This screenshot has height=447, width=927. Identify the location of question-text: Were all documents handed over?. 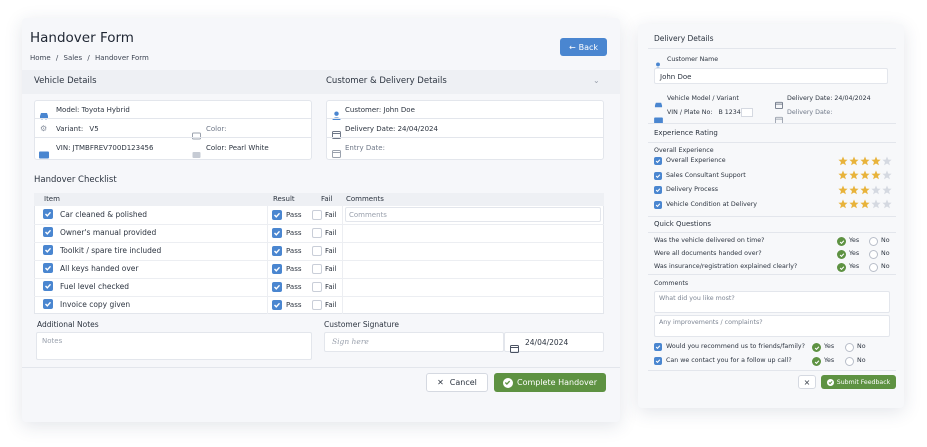
(708, 253).